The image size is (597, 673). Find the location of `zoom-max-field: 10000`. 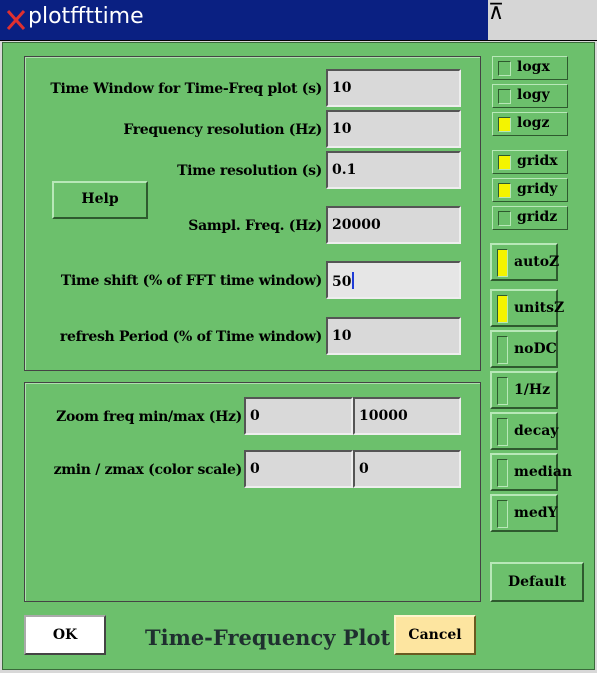

zoom-max-field: 10000 is located at coordinates (407, 416).